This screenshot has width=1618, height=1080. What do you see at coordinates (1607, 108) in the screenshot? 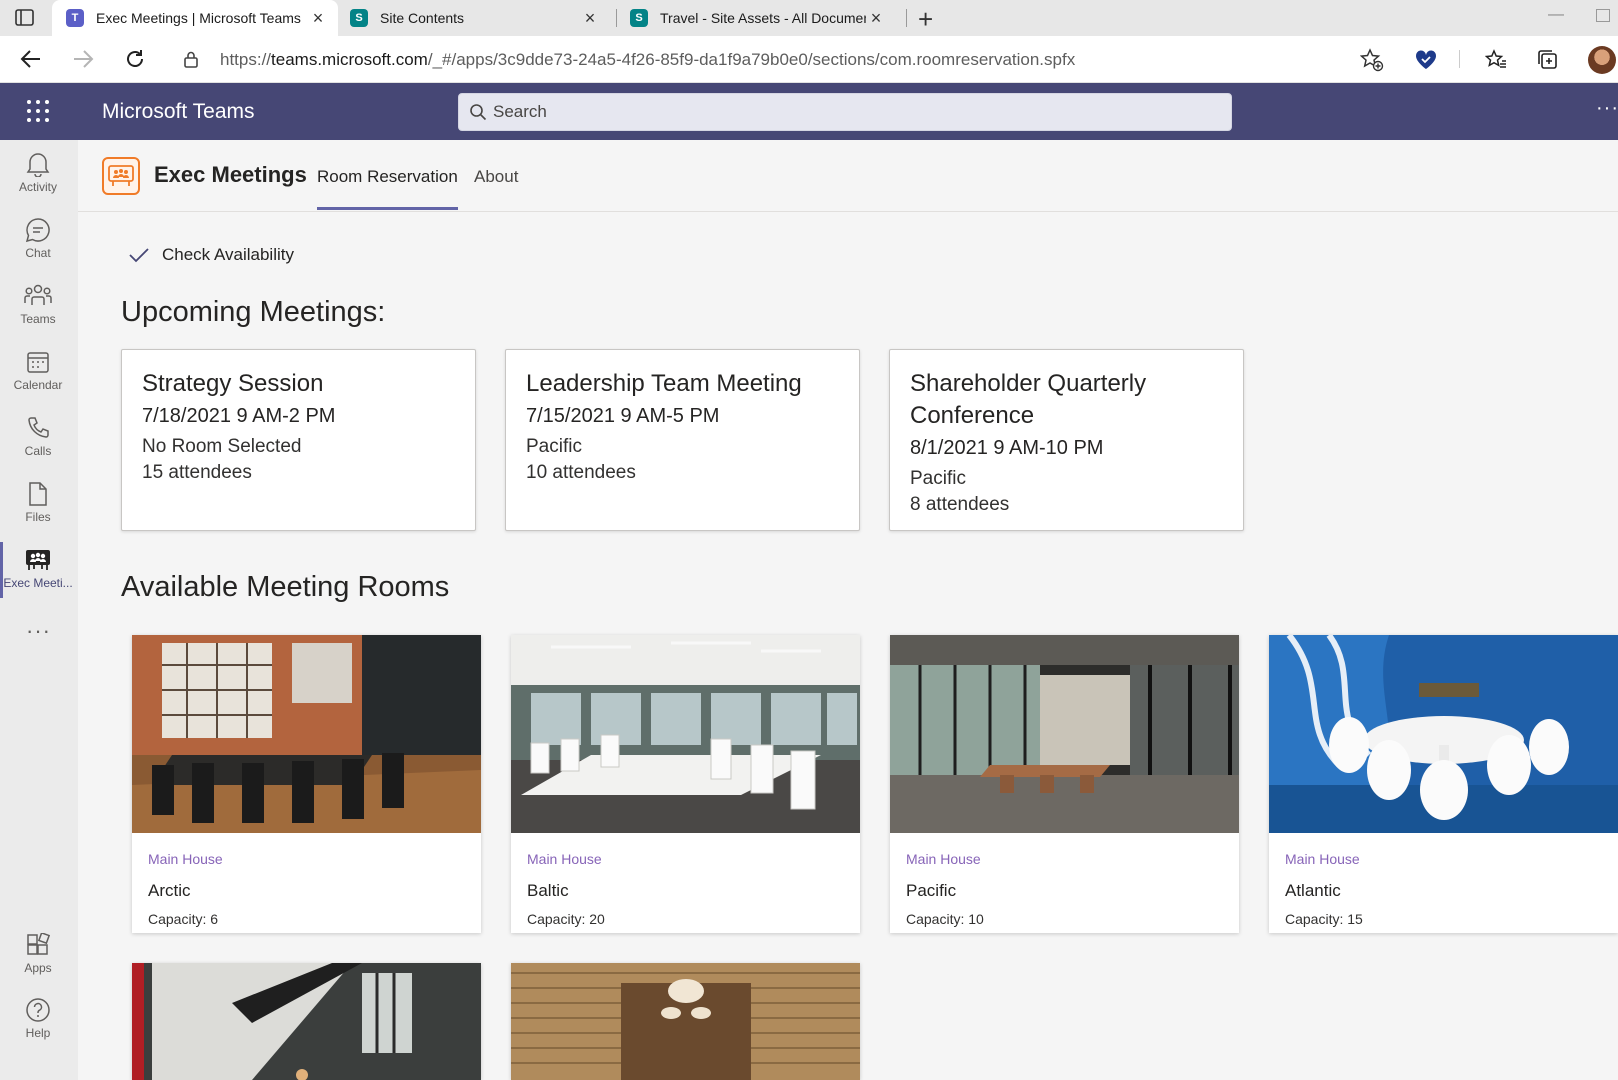
I see `more-options-icon: ···` at bounding box center [1607, 108].